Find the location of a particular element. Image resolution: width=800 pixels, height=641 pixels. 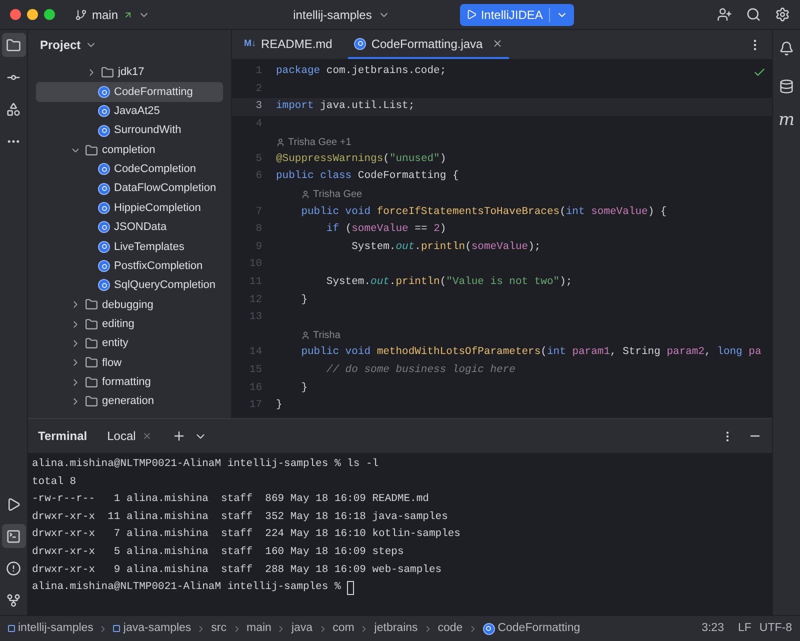

file-encoding: UTF-8 is located at coordinates (775, 629).